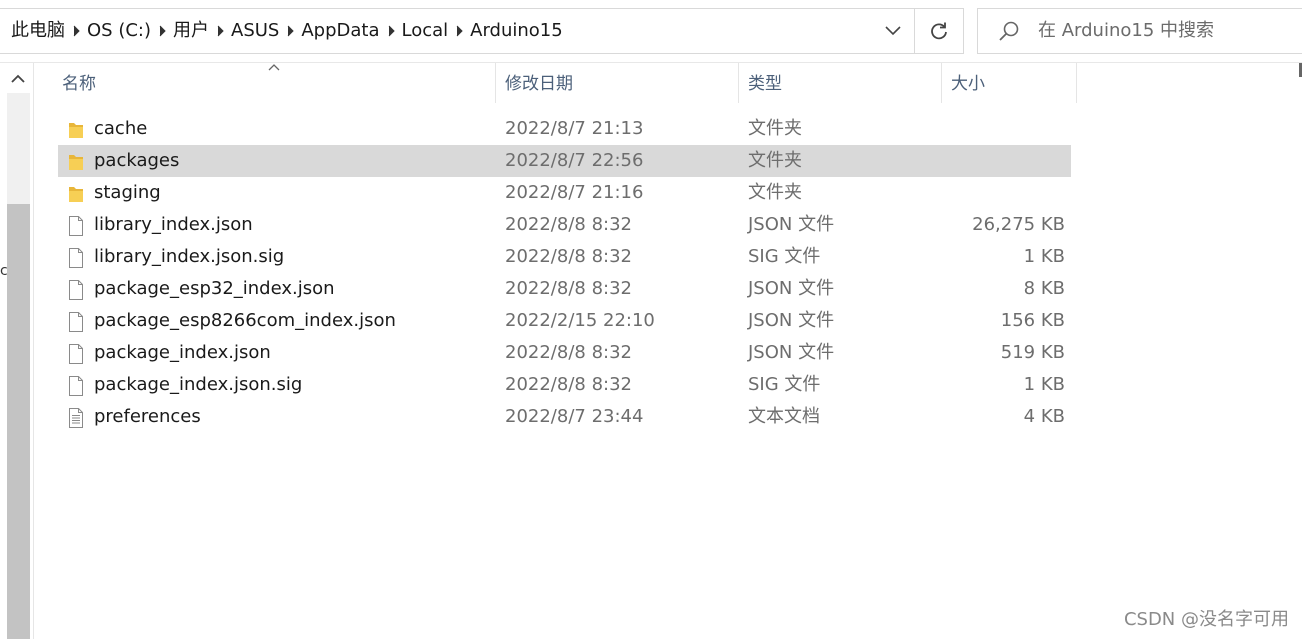 Image resolution: width=1302 pixels, height=639 pixels. What do you see at coordinates (189, 256) in the screenshot?
I see `file-name: library_index.json.sig` at bounding box center [189, 256].